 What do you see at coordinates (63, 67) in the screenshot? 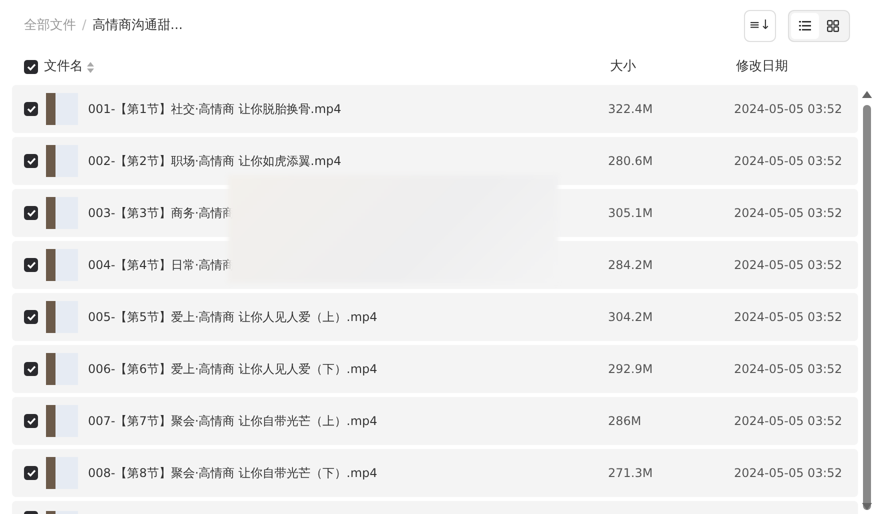
I see `column-header: 文件名` at bounding box center [63, 67].